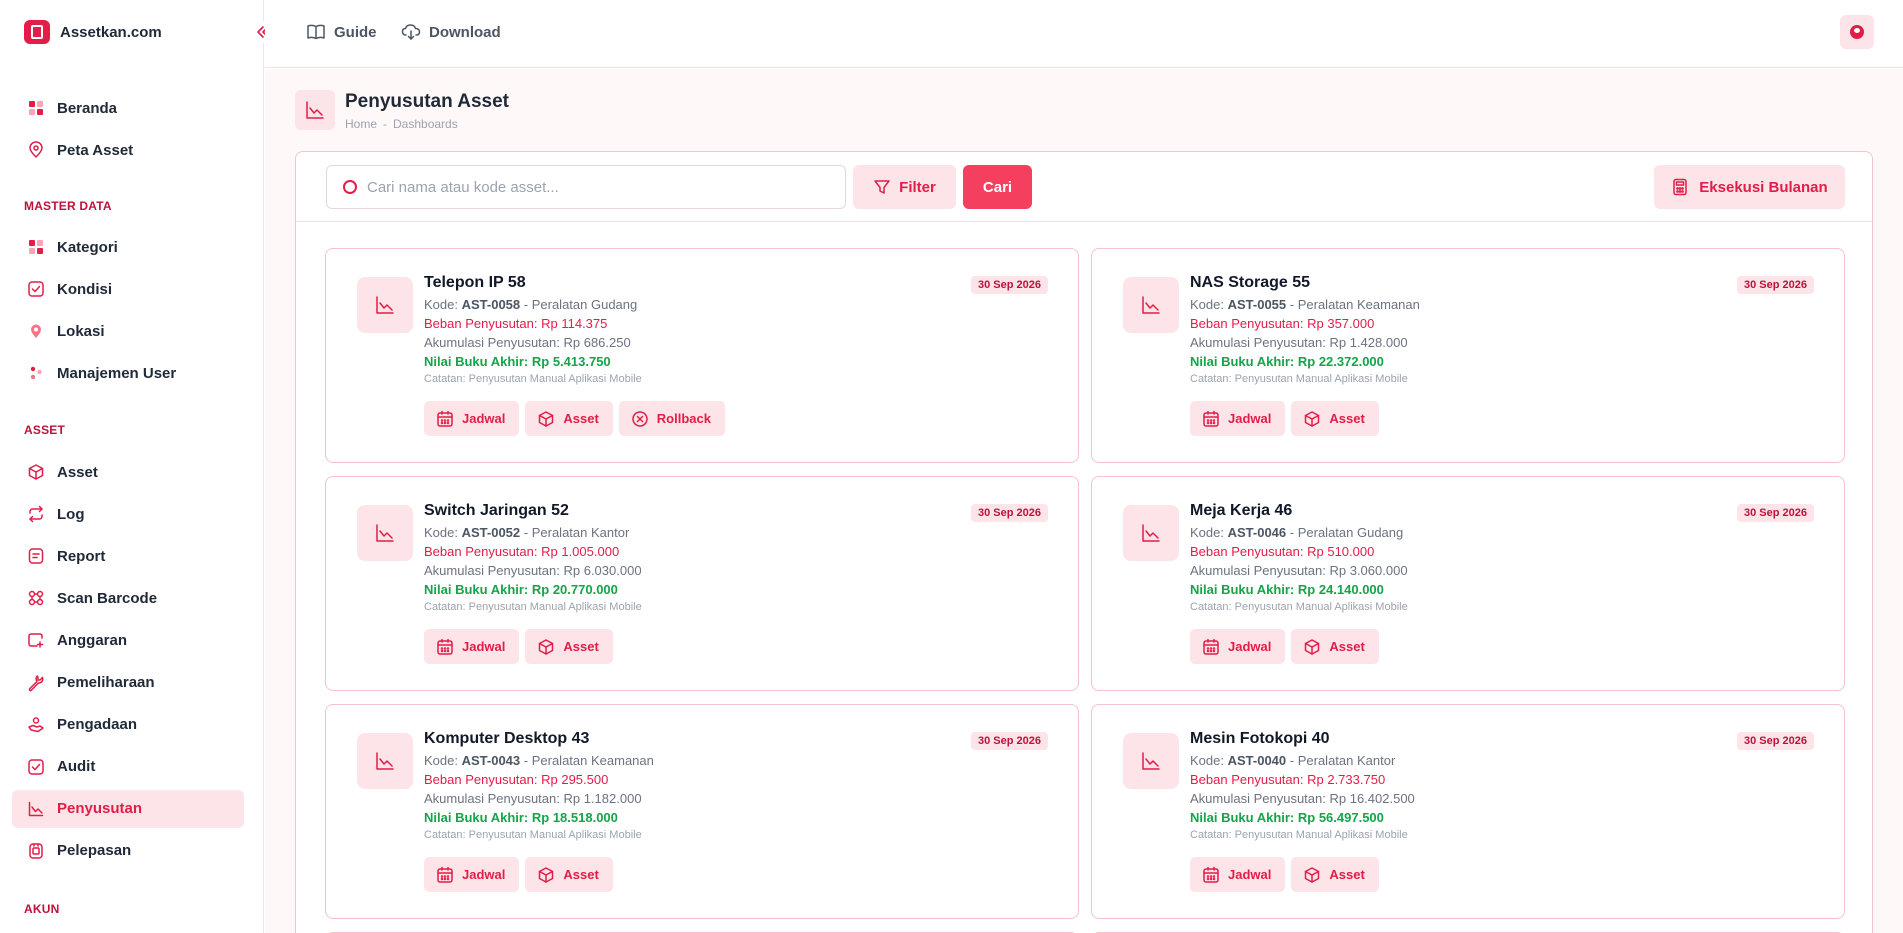 The height and width of the screenshot is (933, 1903). Describe the element at coordinates (361, 124) in the screenshot. I see `breadcrumb-home: Home` at that location.